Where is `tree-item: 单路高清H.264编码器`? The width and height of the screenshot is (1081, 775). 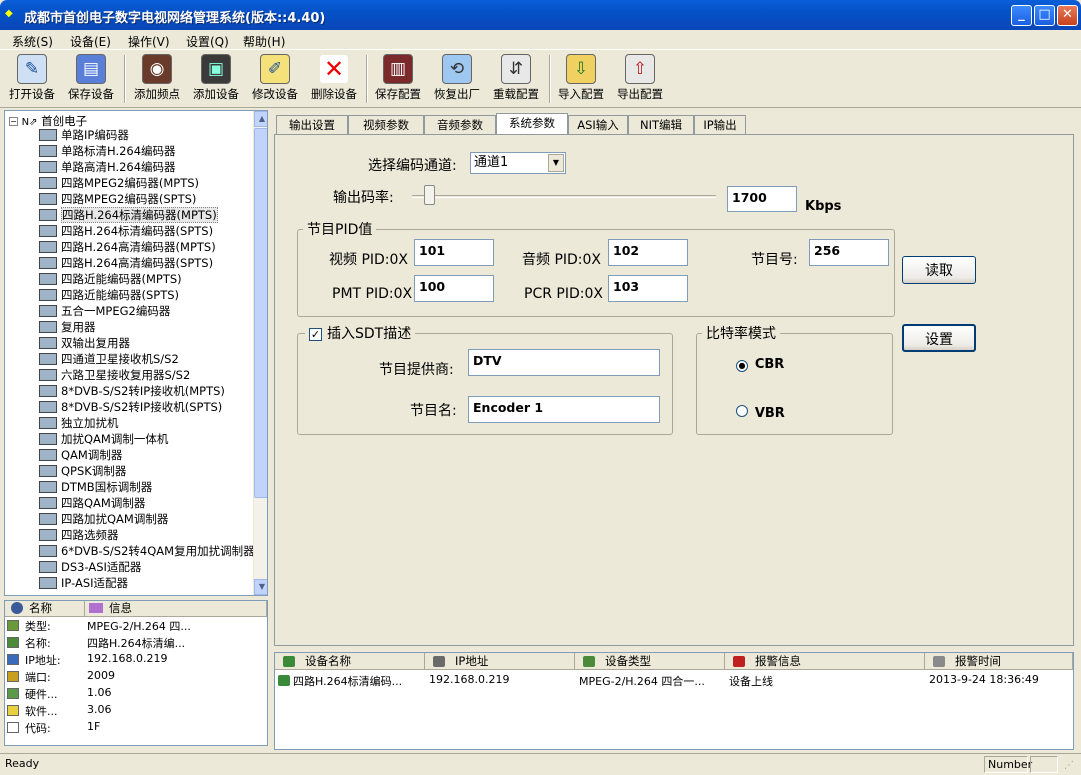
tree-item: 单路高清H.264编码器 is located at coordinates (107, 167).